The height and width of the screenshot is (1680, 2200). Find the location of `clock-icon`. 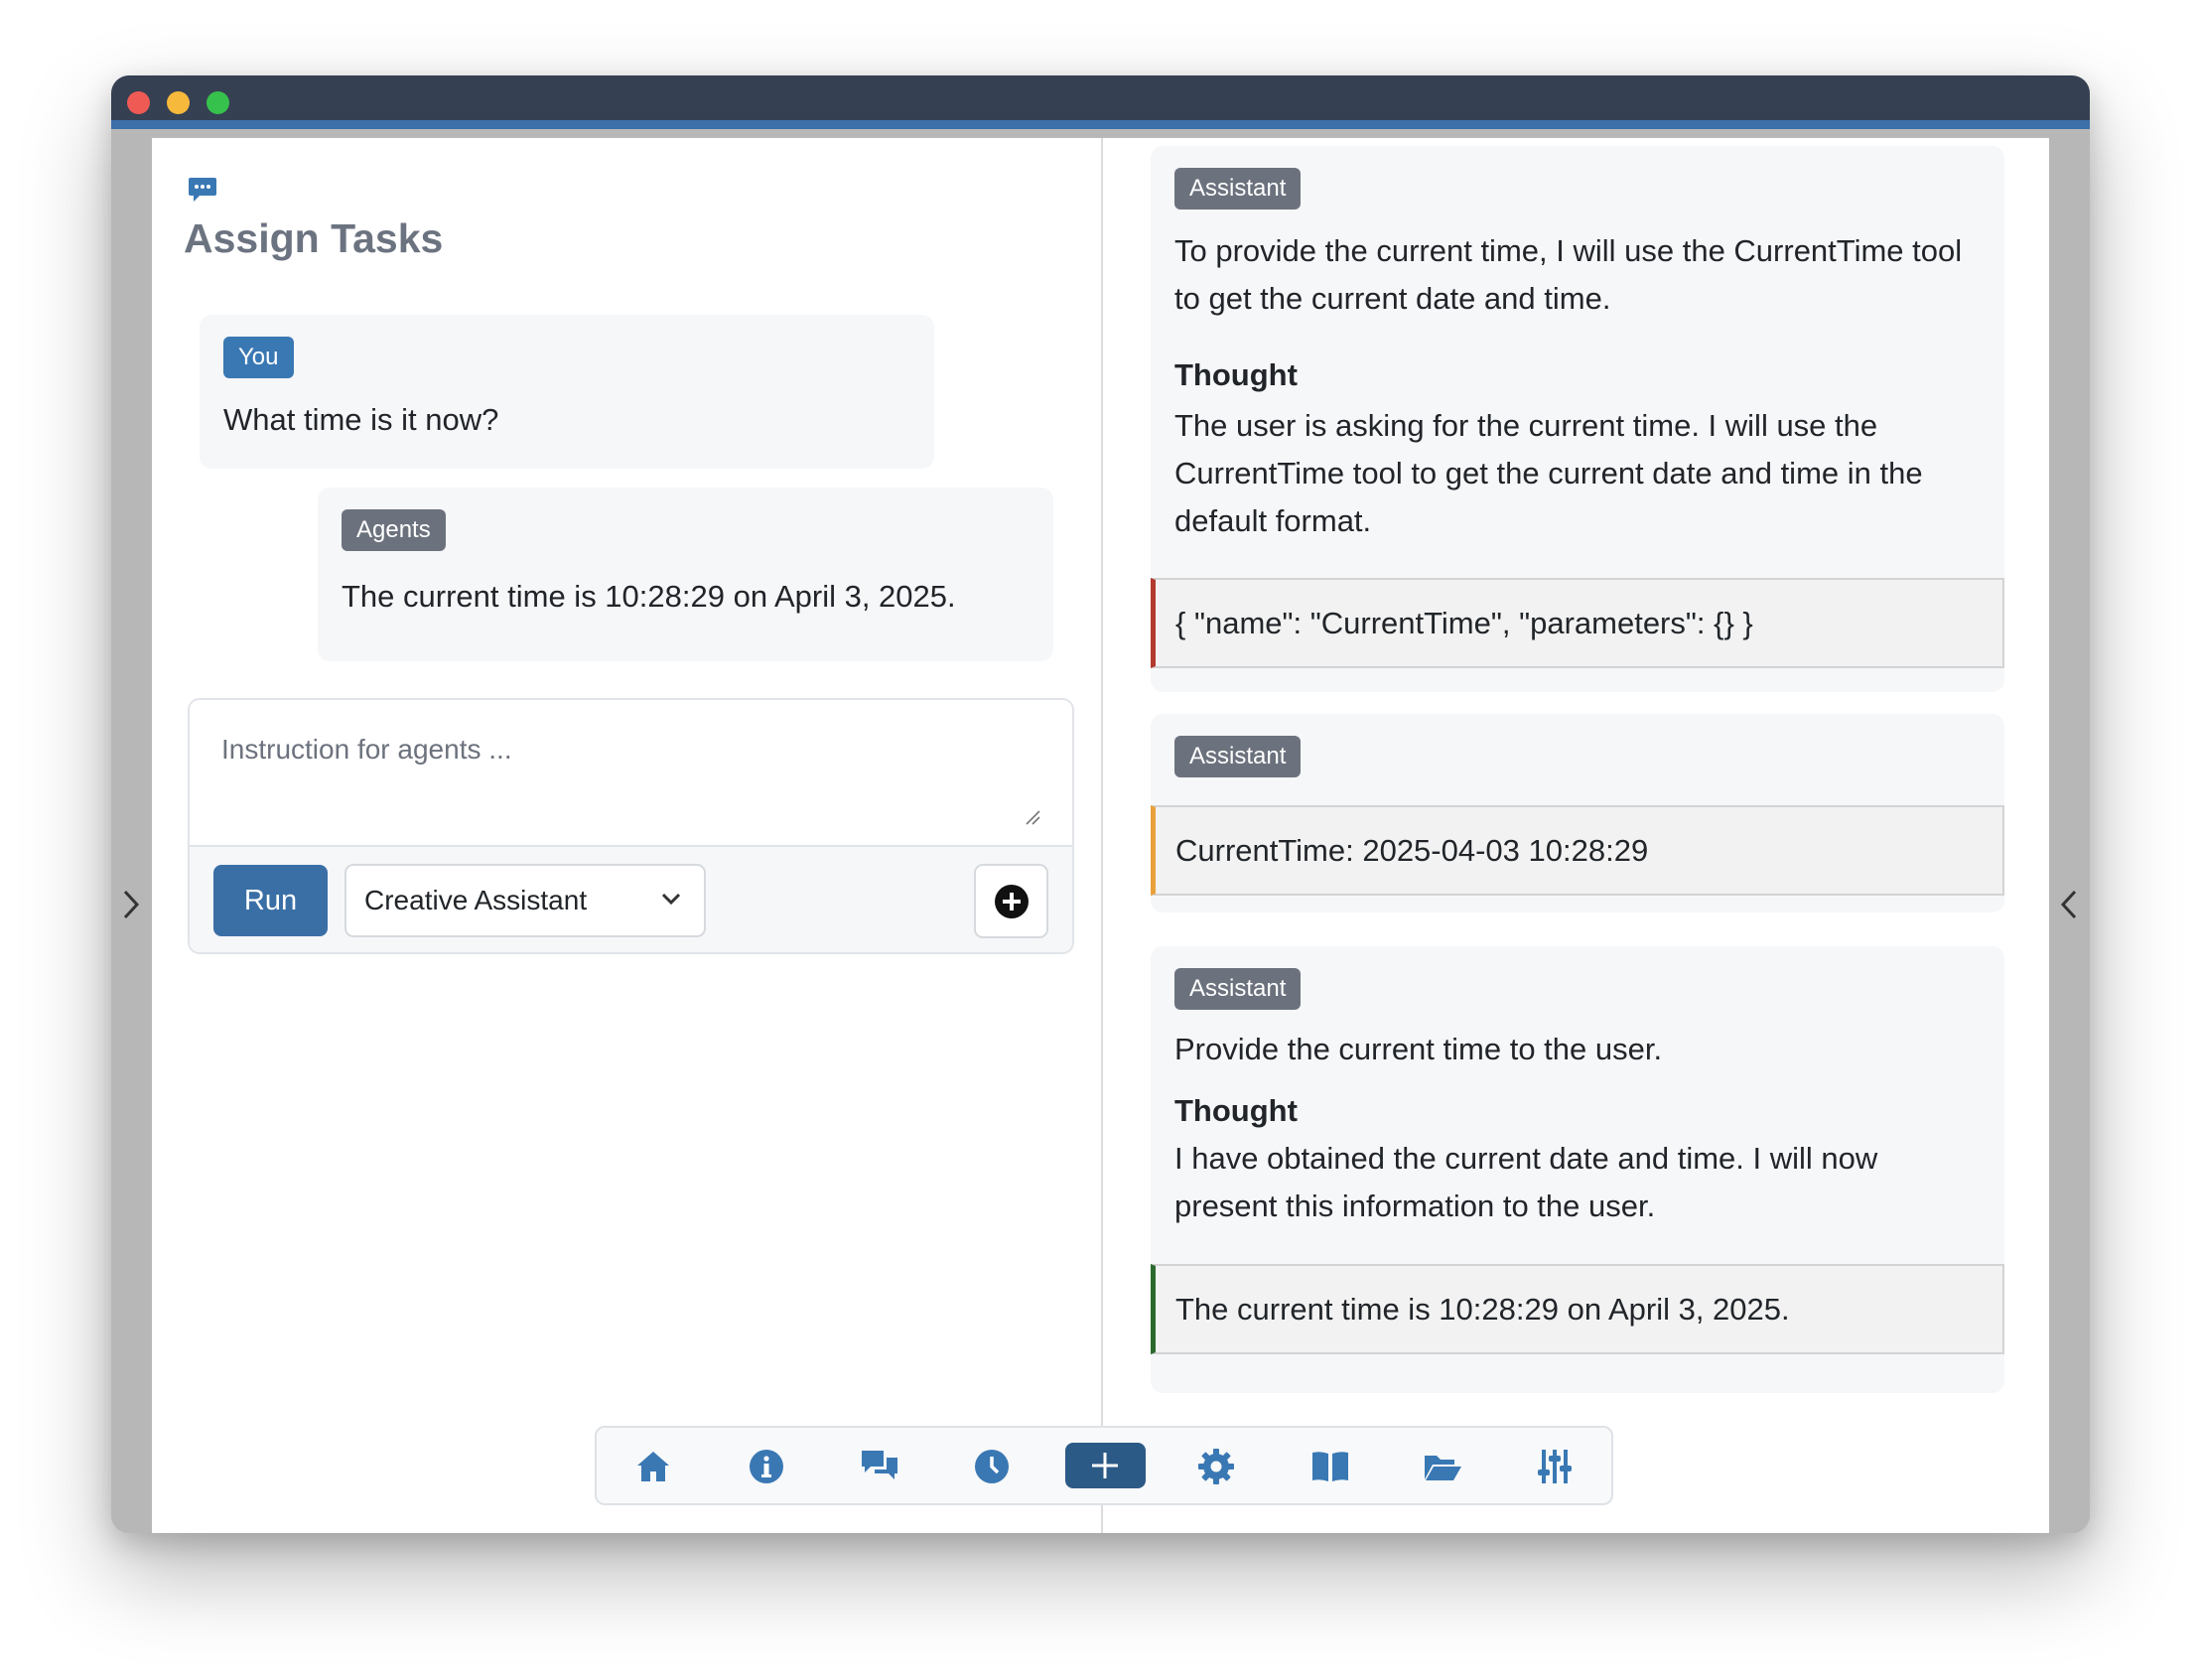

clock-icon is located at coordinates (992, 1466).